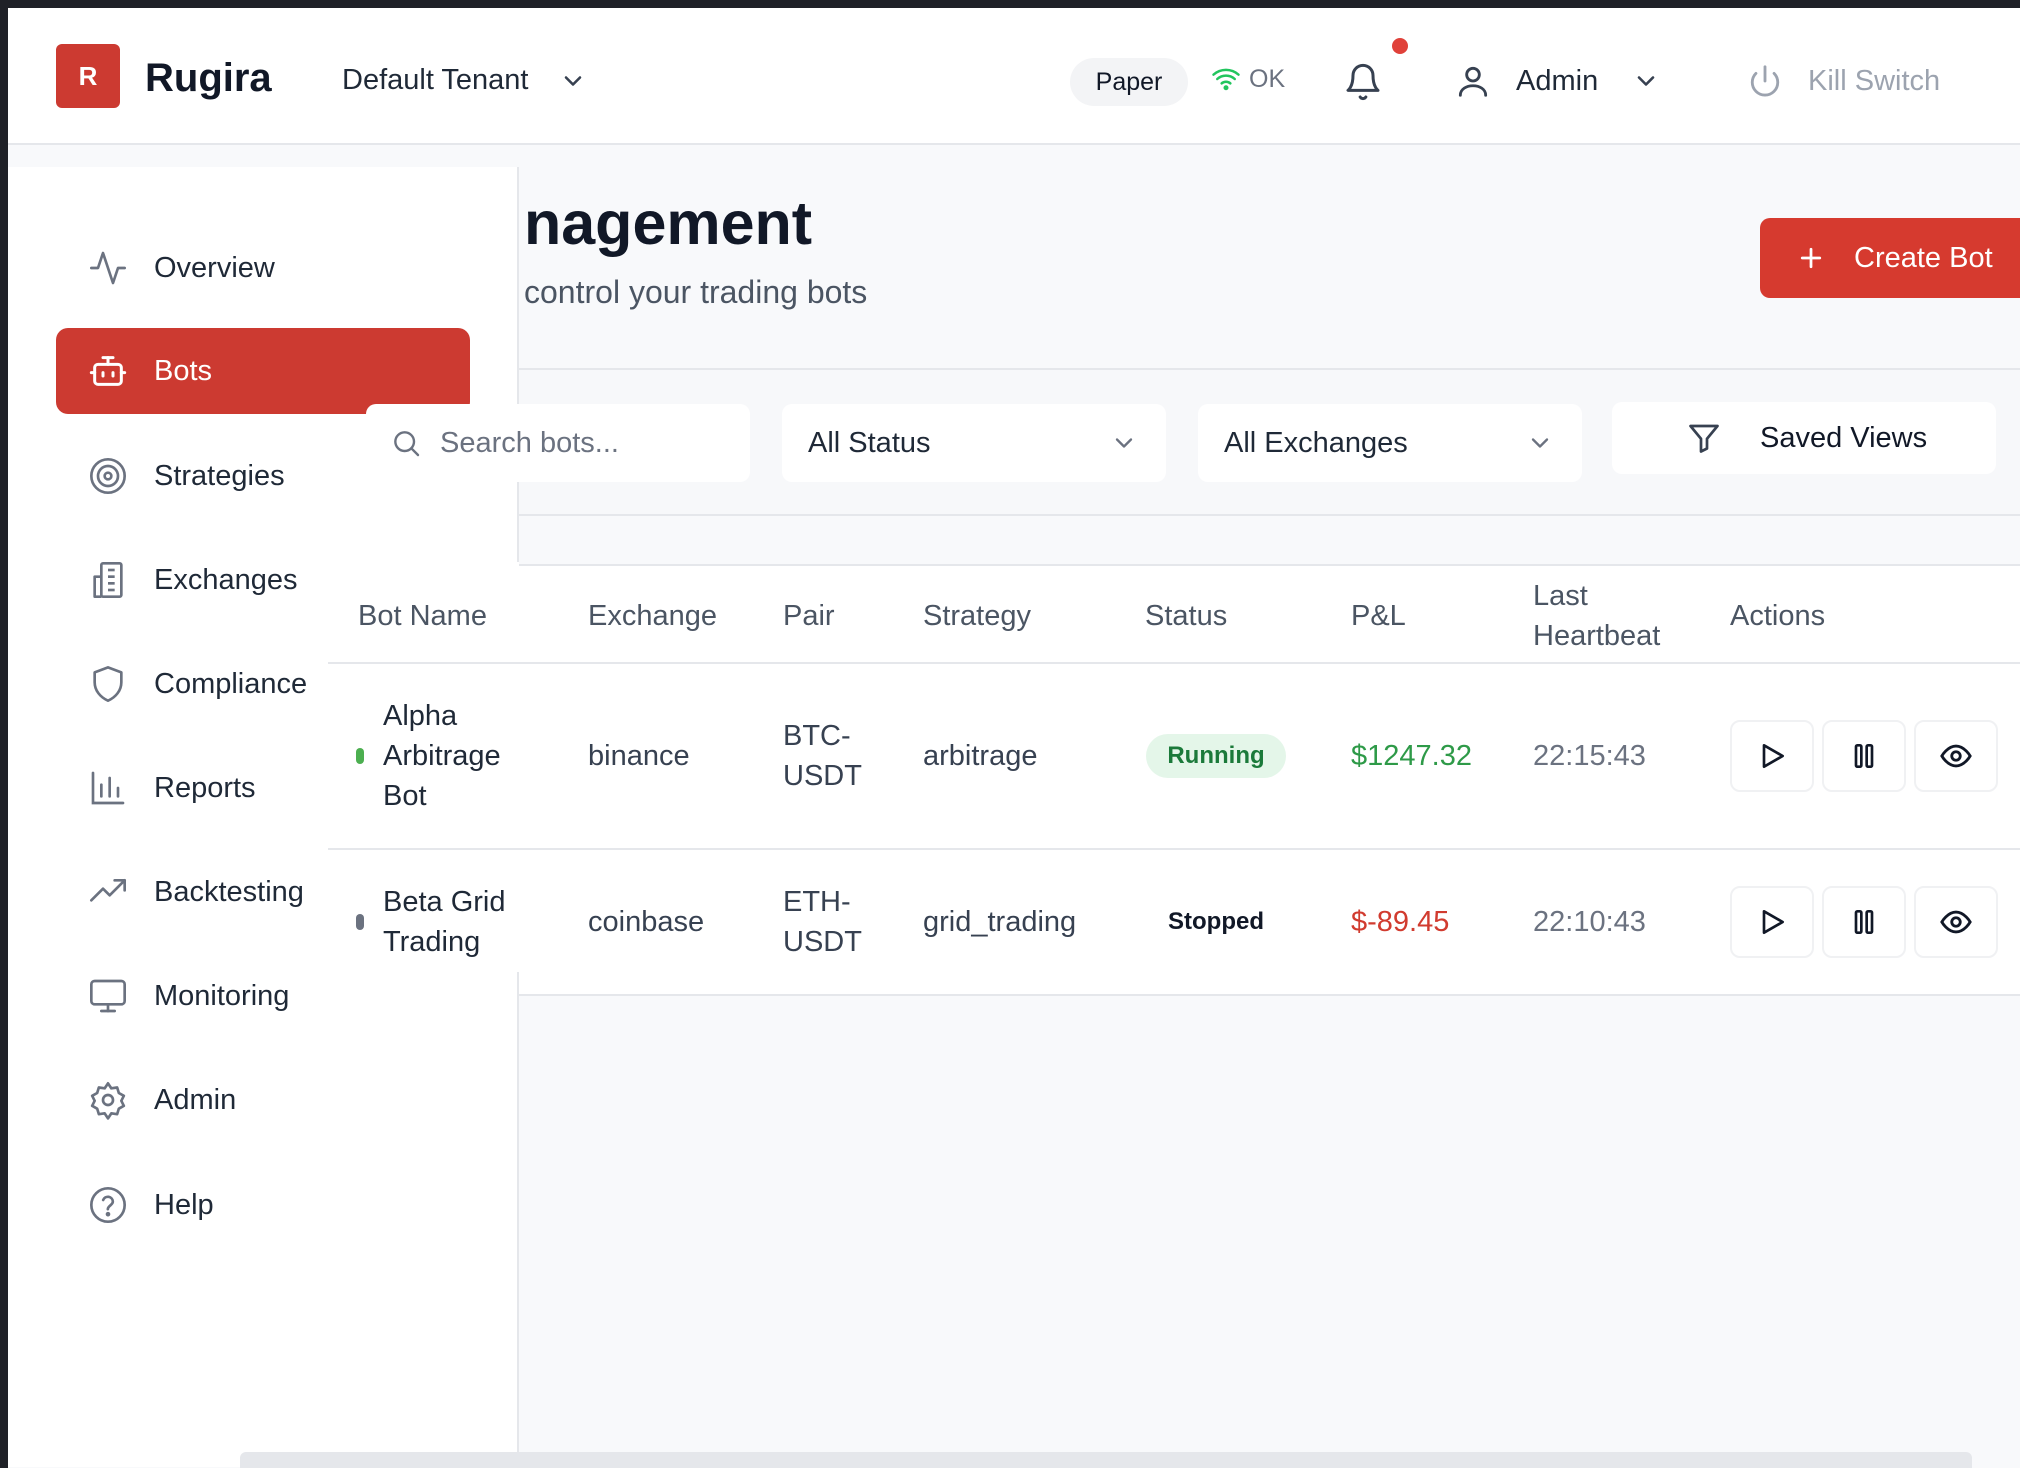 This screenshot has width=2020, height=1468. What do you see at coordinates (1411, 756) in the screenshot?
I see `cell-pnl: $1247.32` at bounding box center [1411, 756].